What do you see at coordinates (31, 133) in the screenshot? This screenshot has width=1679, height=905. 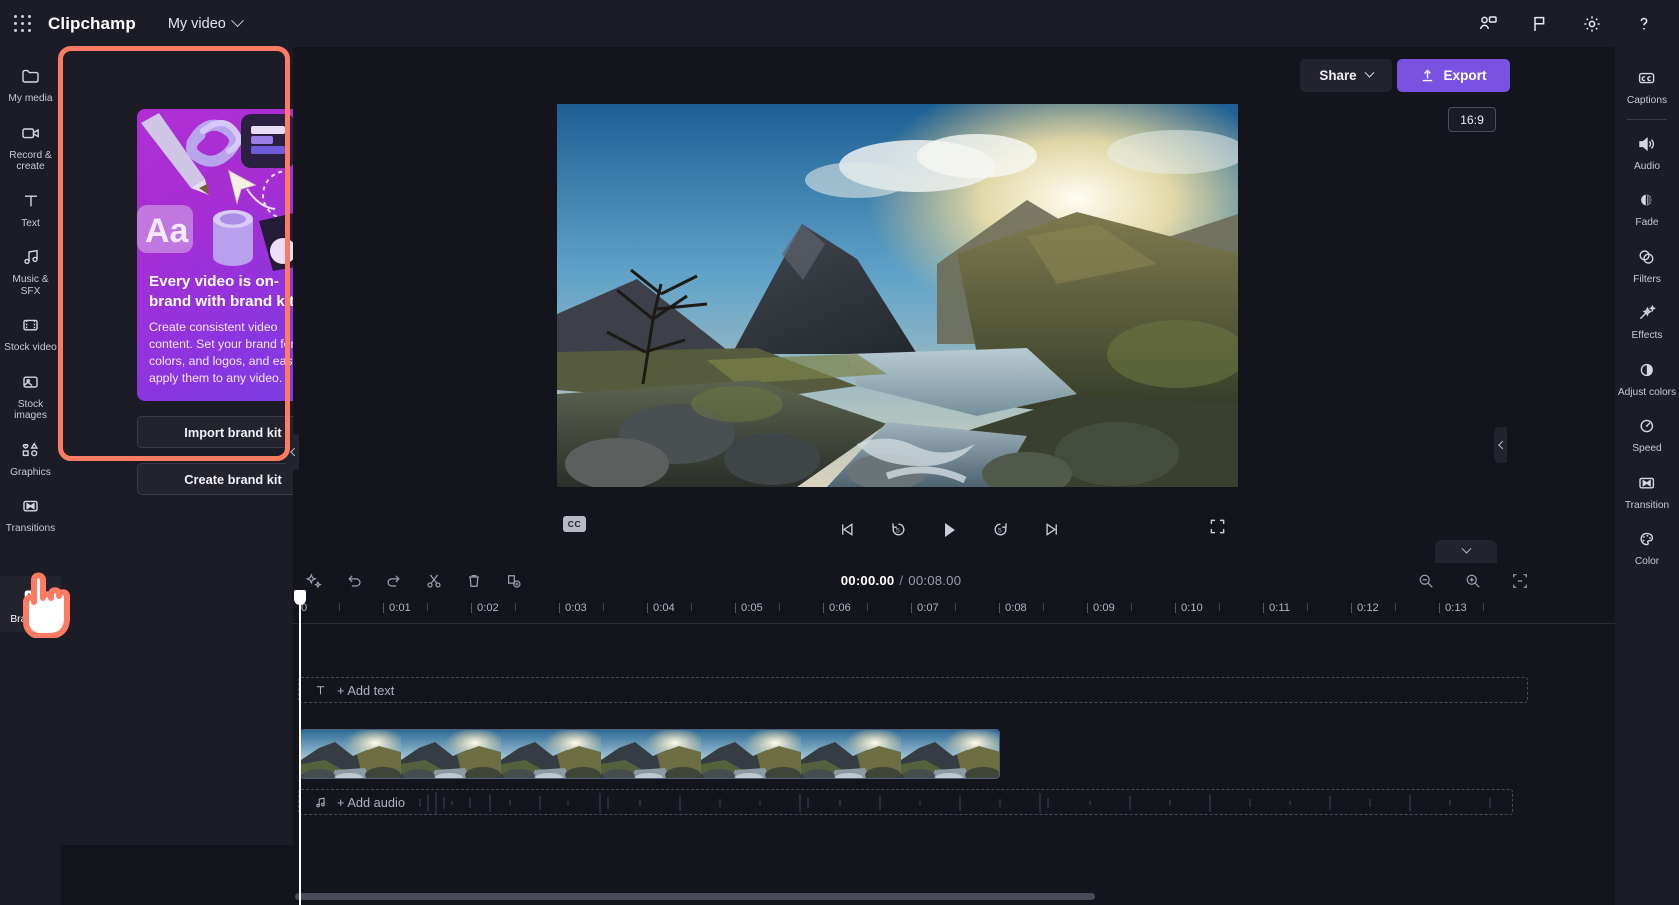 I see `video-camera-icon` at bounding box center [31, 133].